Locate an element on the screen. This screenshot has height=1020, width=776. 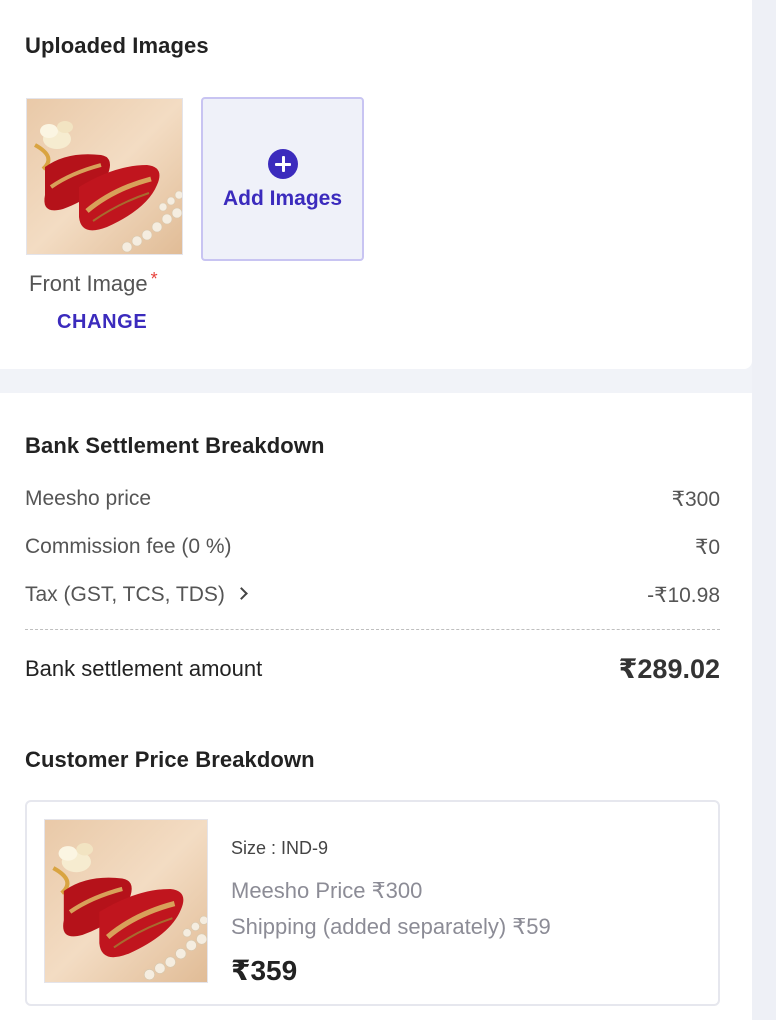
customer-price-value: ₹359 is located at coordinates (264, 970).